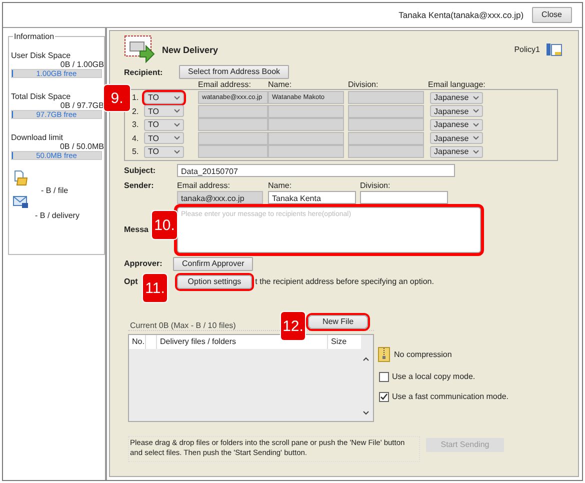  What do you see at coordinates (293, 326) in the screenshot?
I see `callout-badge: 12.` at bounding box center [293, 326].